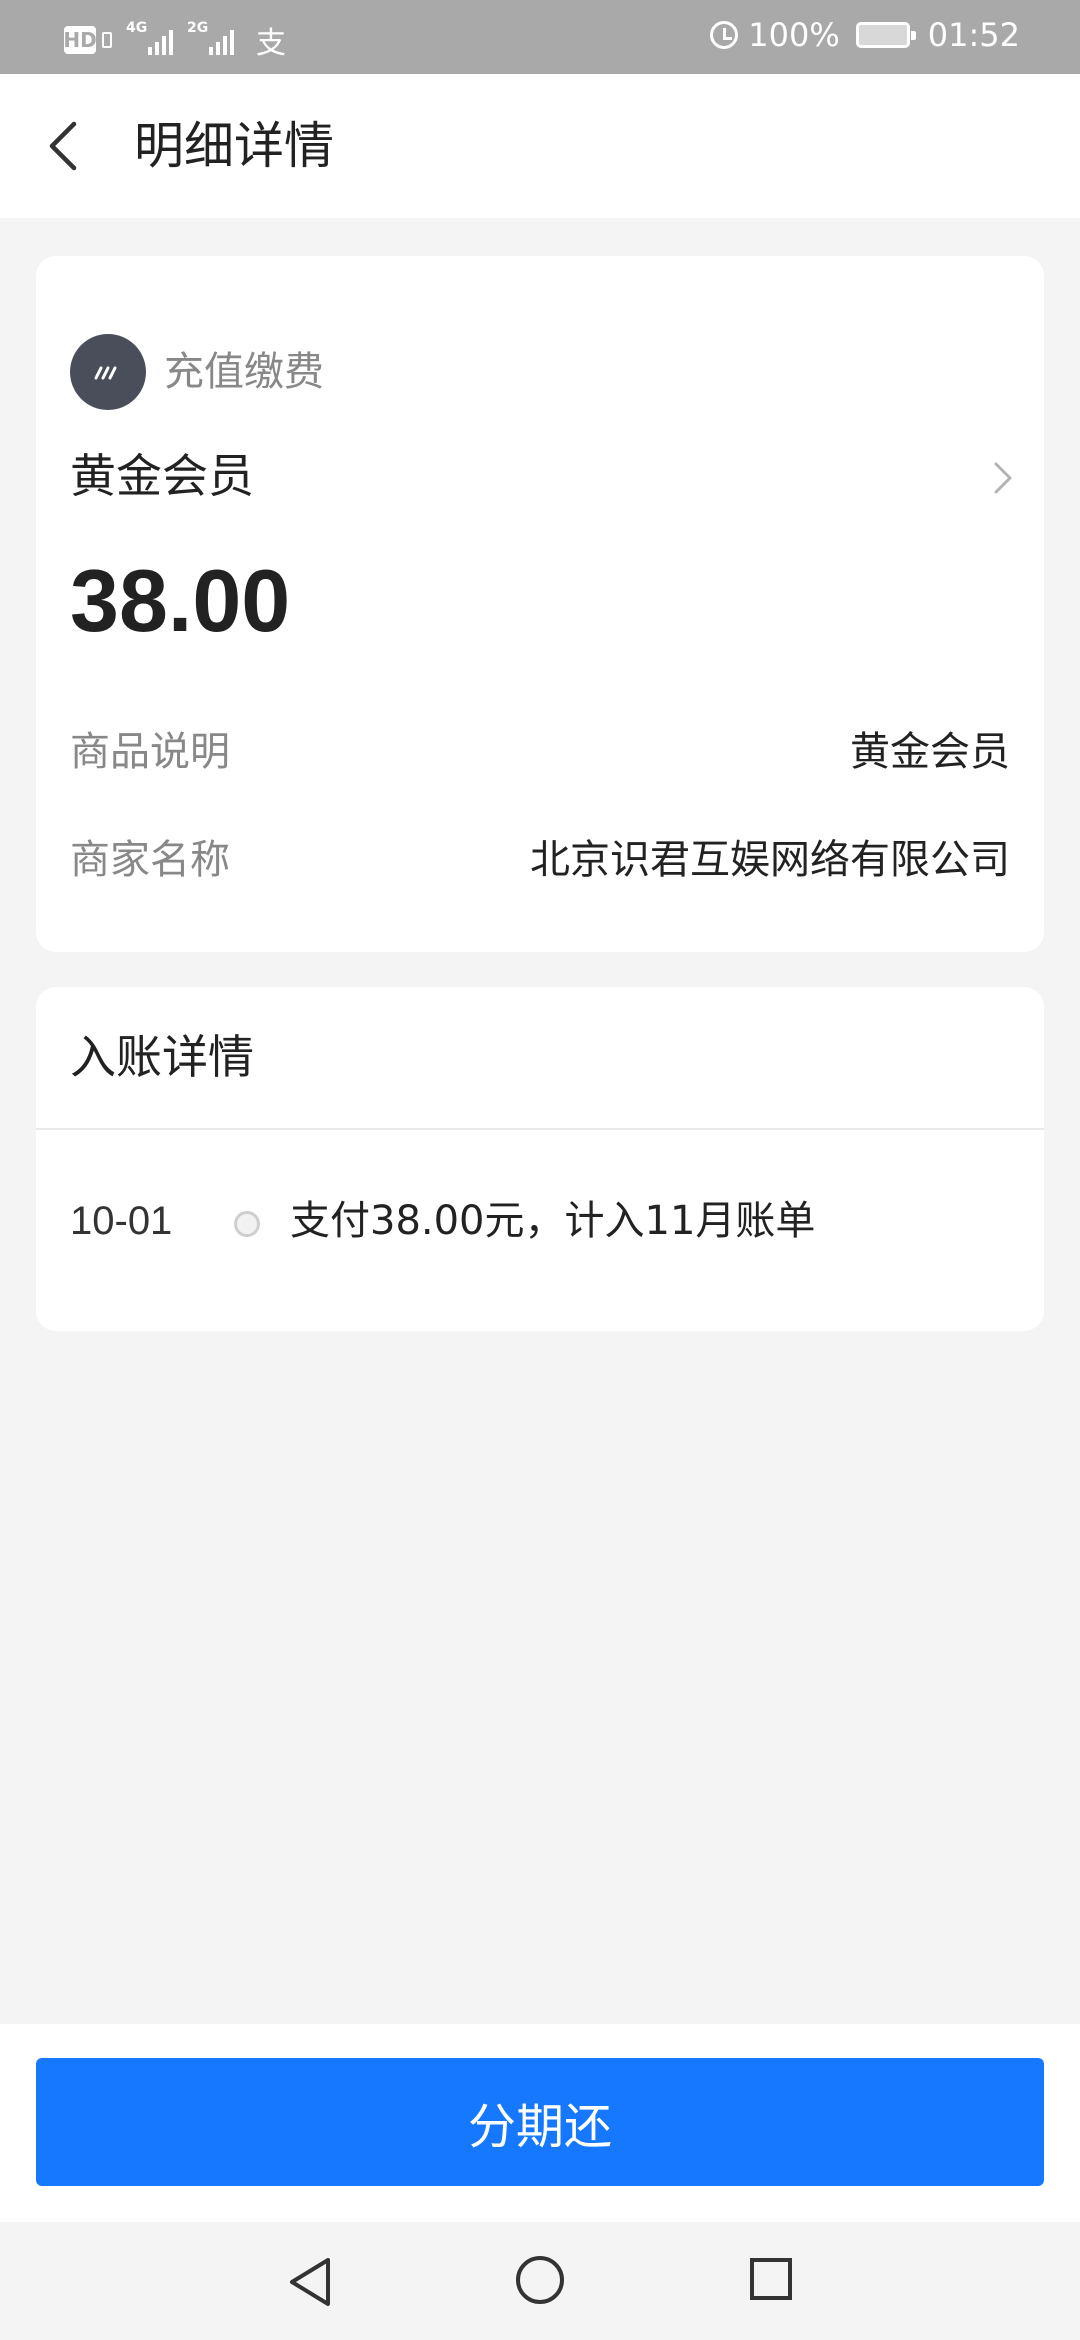 Image resolution: width=1080 pixels, height=2340 pixels. What do you see at coordinates (540, 748) in the screenshot?
I see `info-row-product-desc: 商品说明 黄金会员` at bounding box center [540, 748].